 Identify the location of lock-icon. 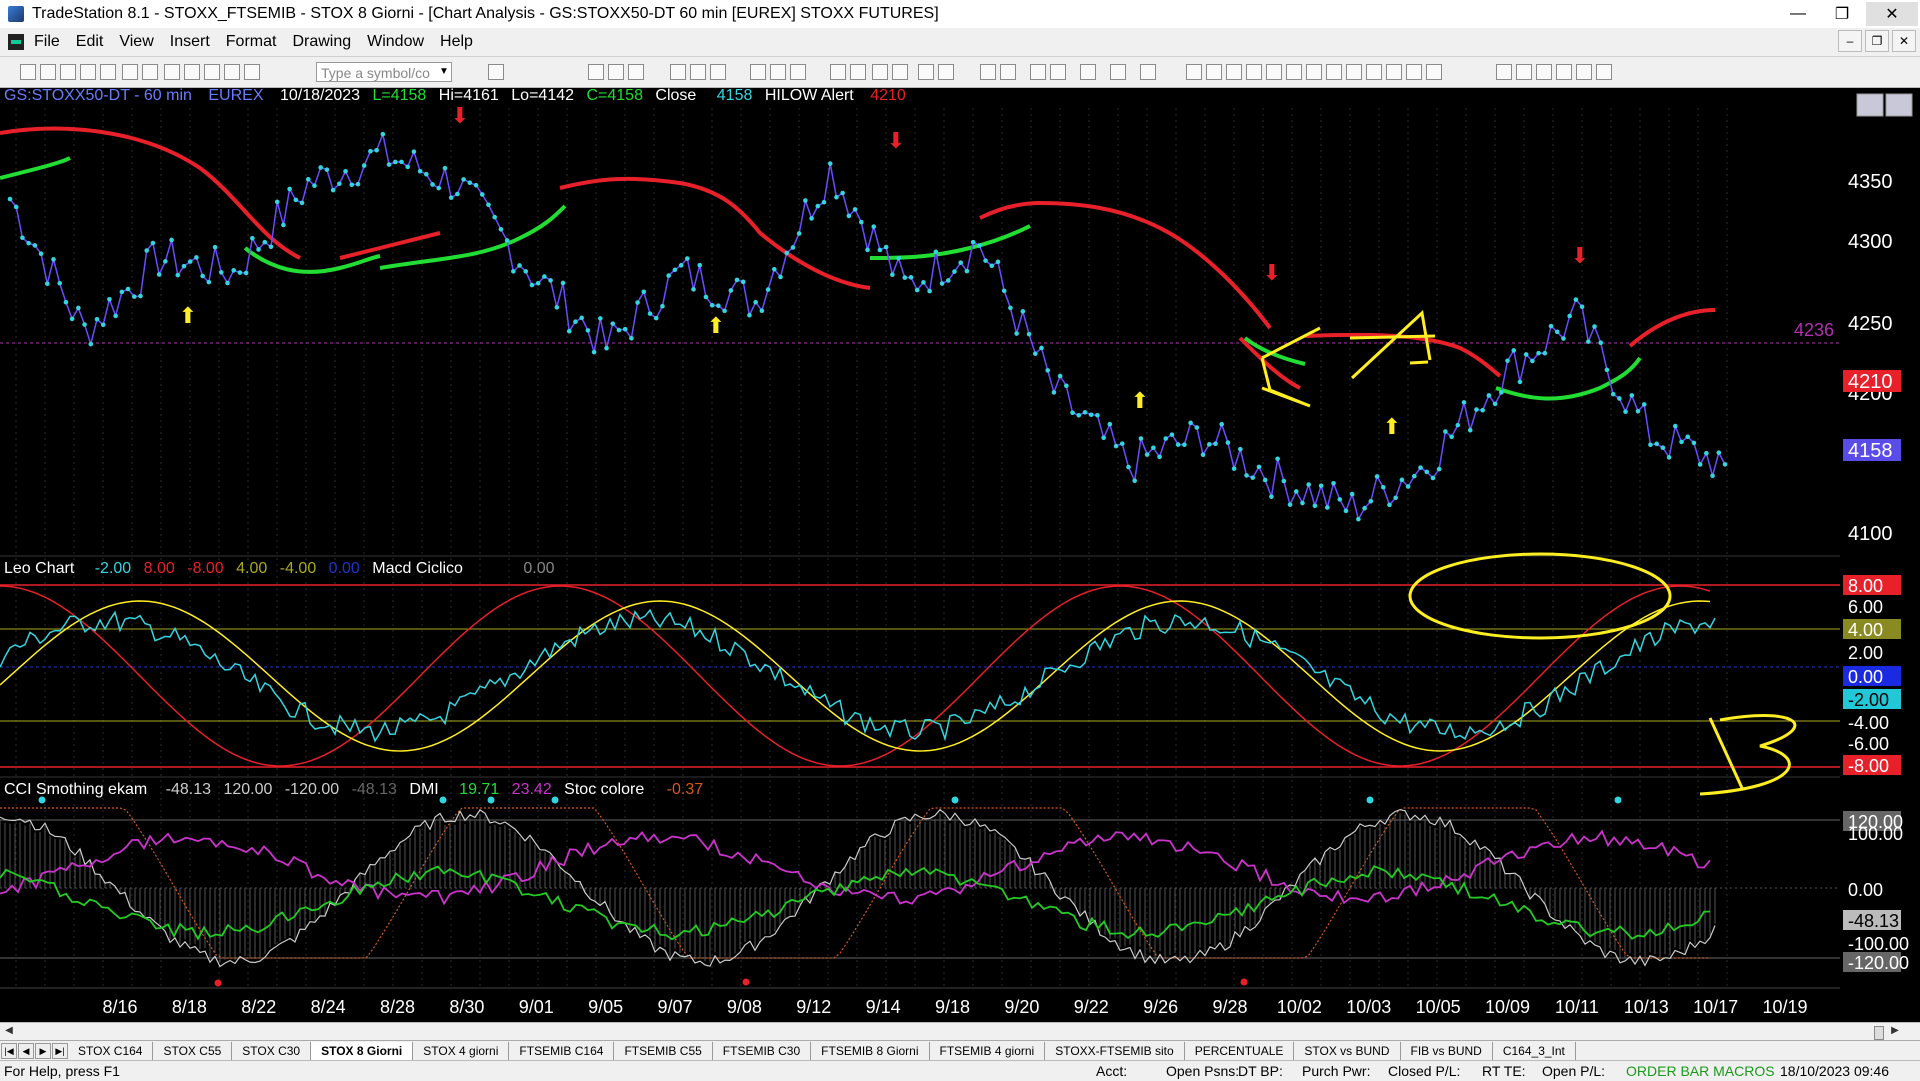
(212, 72).